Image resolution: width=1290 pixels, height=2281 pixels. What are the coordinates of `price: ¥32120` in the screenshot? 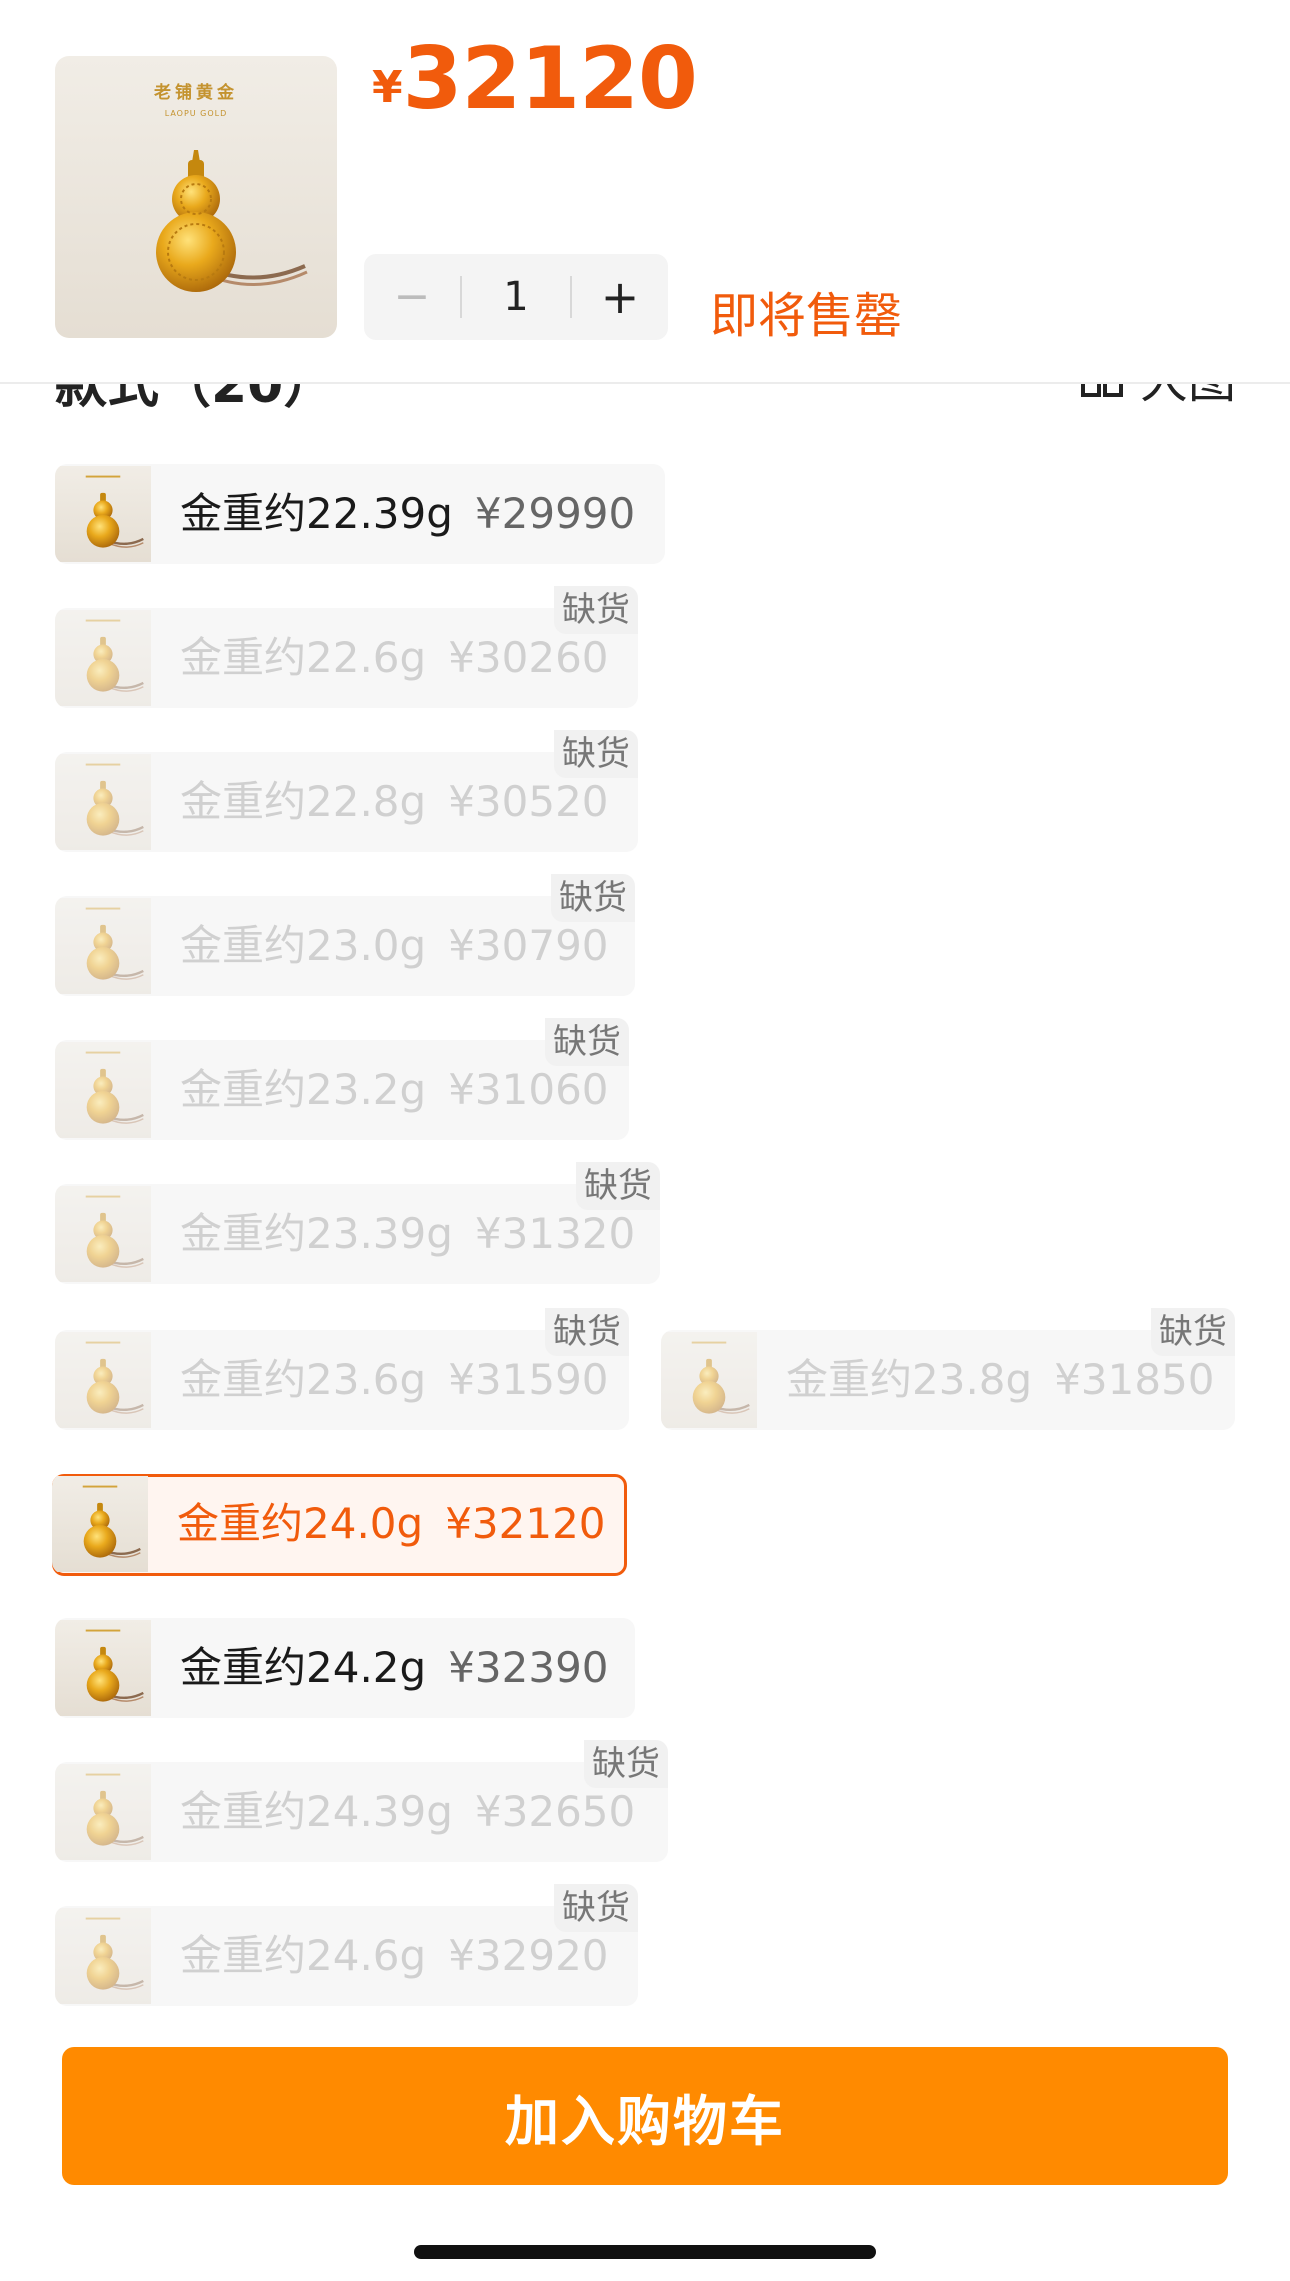 It's located at (535, 79).